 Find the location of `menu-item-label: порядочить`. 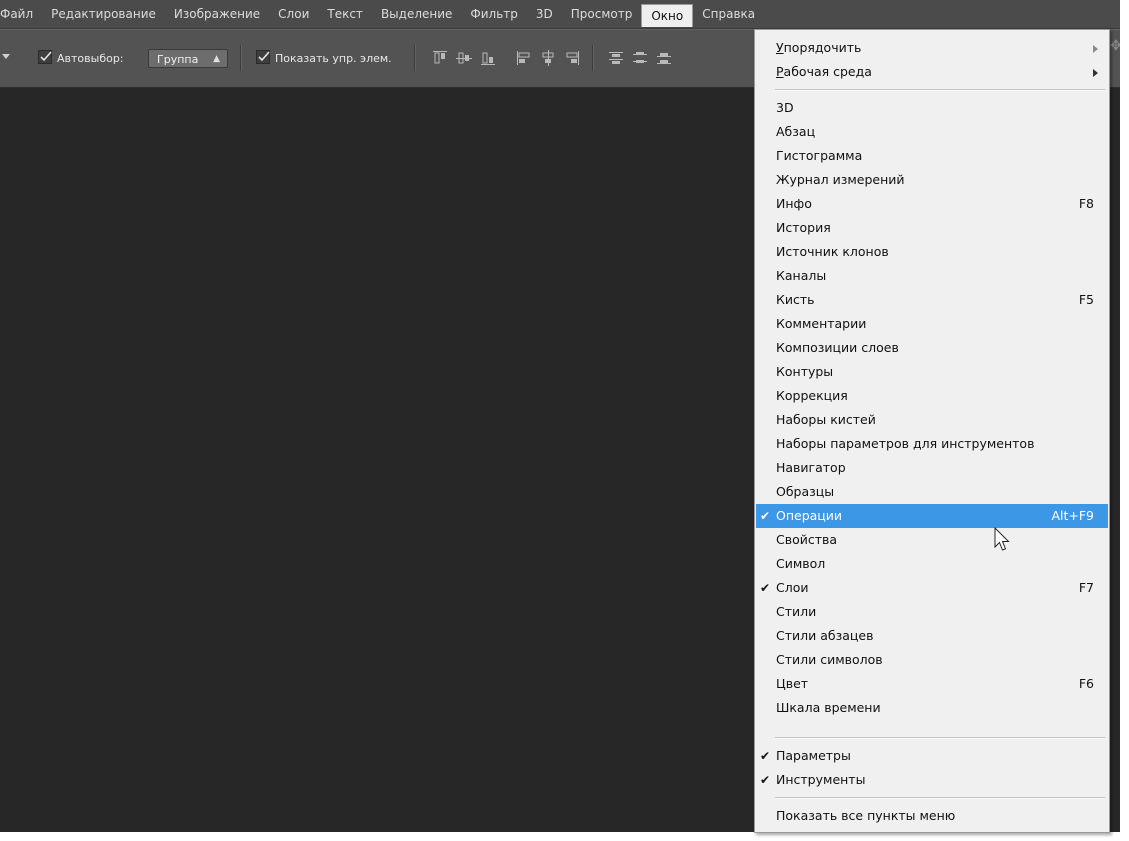

menu-item-label: порядочить is located at coordinates (822, 47).